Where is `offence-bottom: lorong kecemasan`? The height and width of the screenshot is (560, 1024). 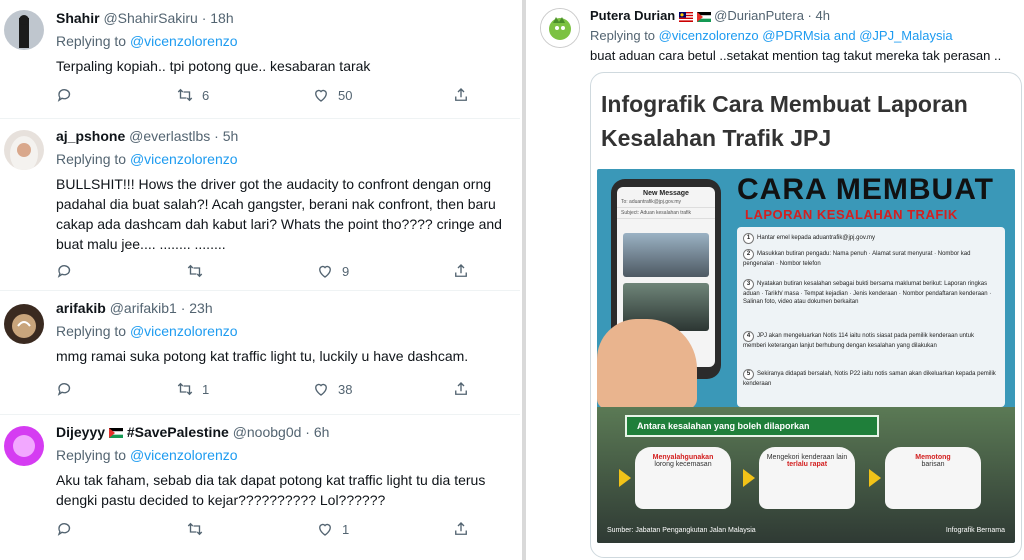
offence-bottom: lorong kecemasan is located at coordinates (683, 464).